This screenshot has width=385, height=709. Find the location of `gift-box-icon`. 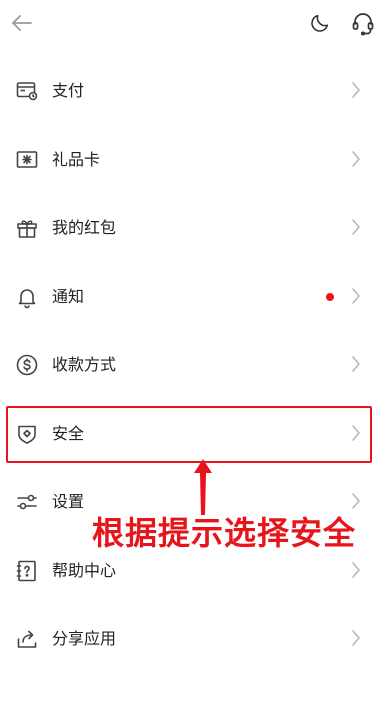

gift-box-icon is located at coordinates (27, 228).